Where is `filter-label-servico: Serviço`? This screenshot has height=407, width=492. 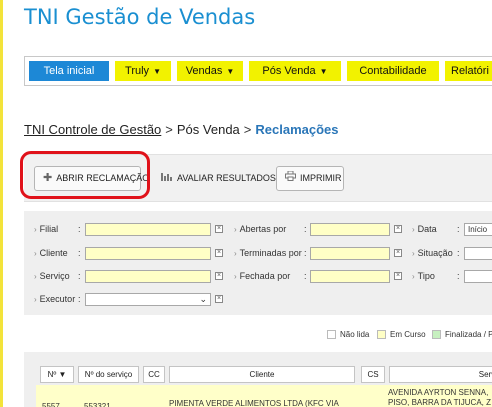
filter-label-servico: Serviço is located at coordinates (52, 276).